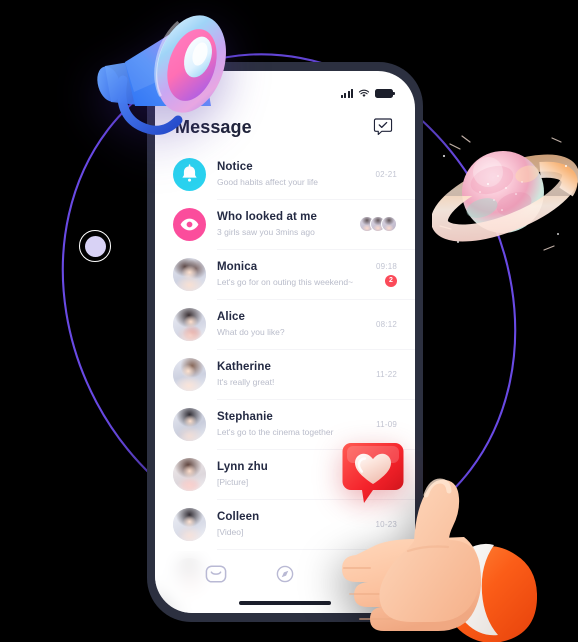 Image resolution: width=578 pixels, height=642 pixels. I want to click on eye-icon, so click(189, 224).